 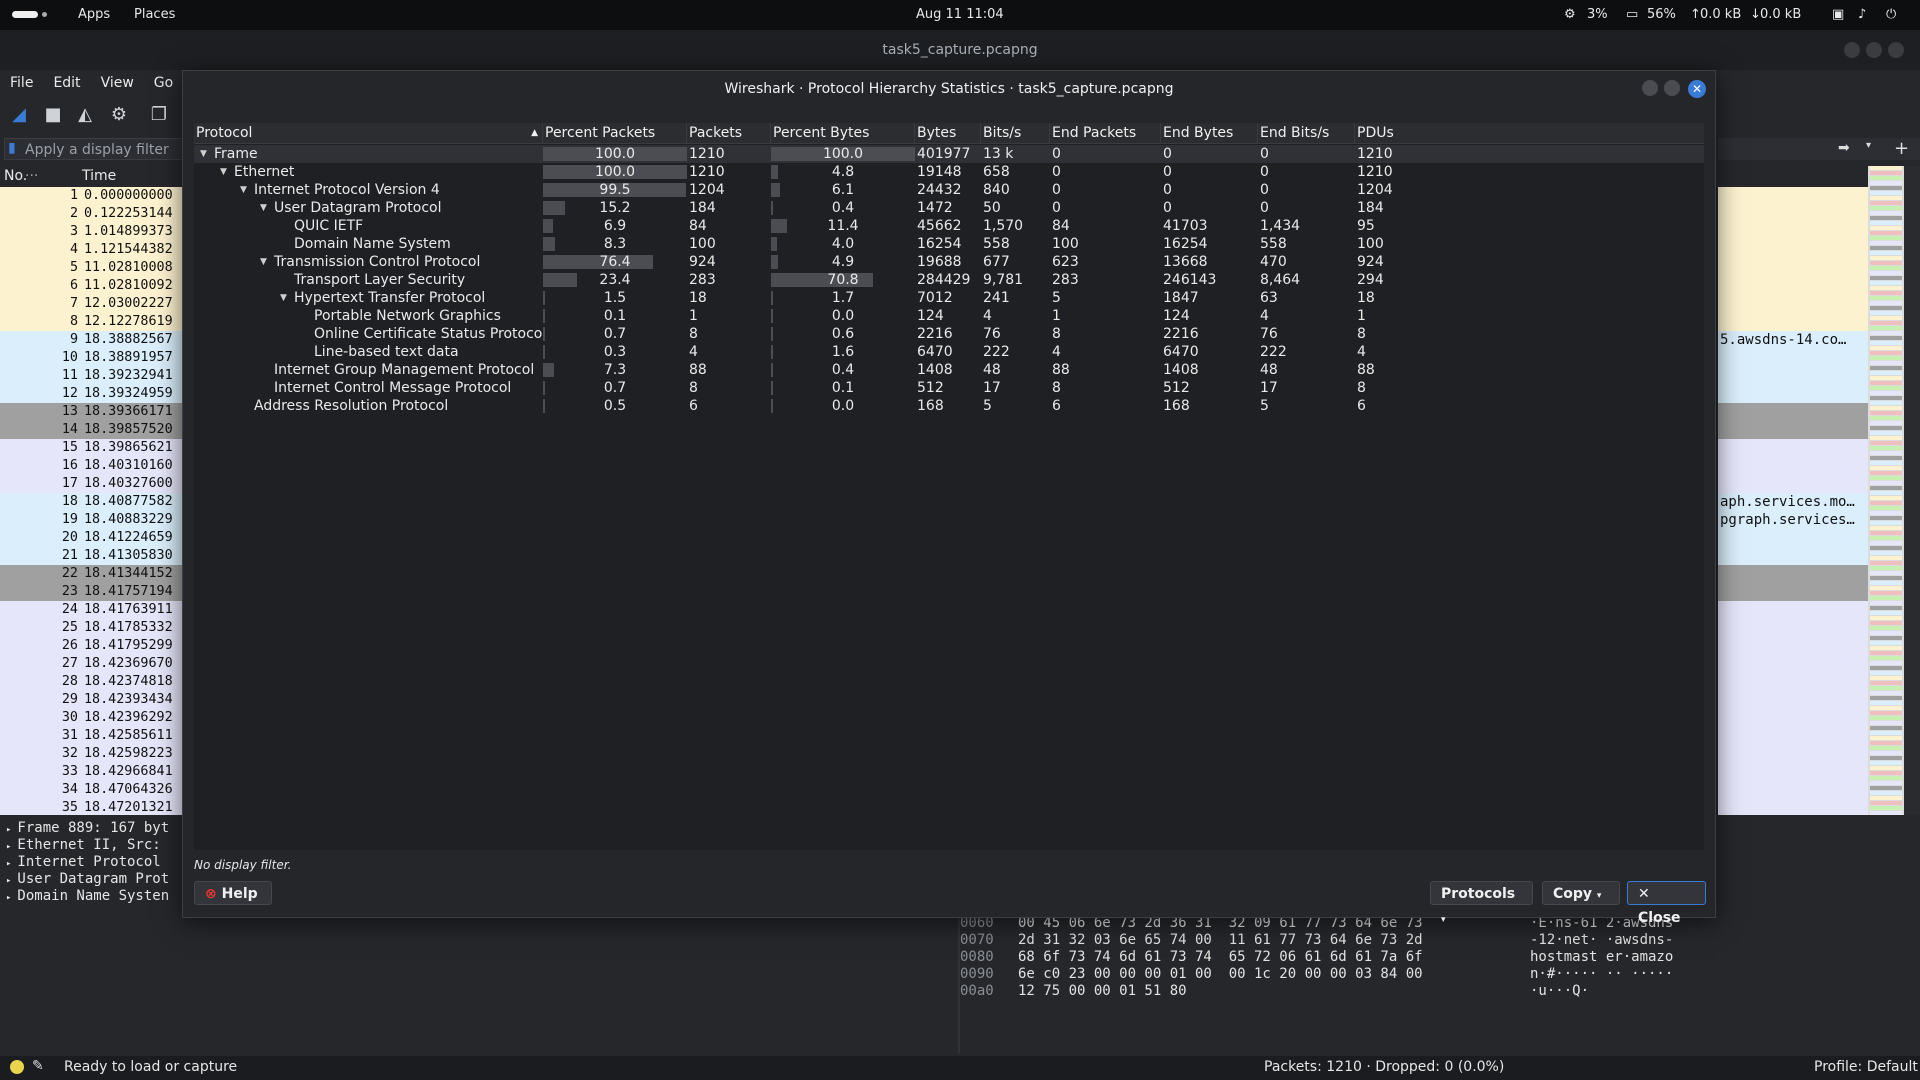 What do you see at coordinates (729, 133) in the screenshot?
I see `col-packets: Packets` at bounding box center [729, 133].